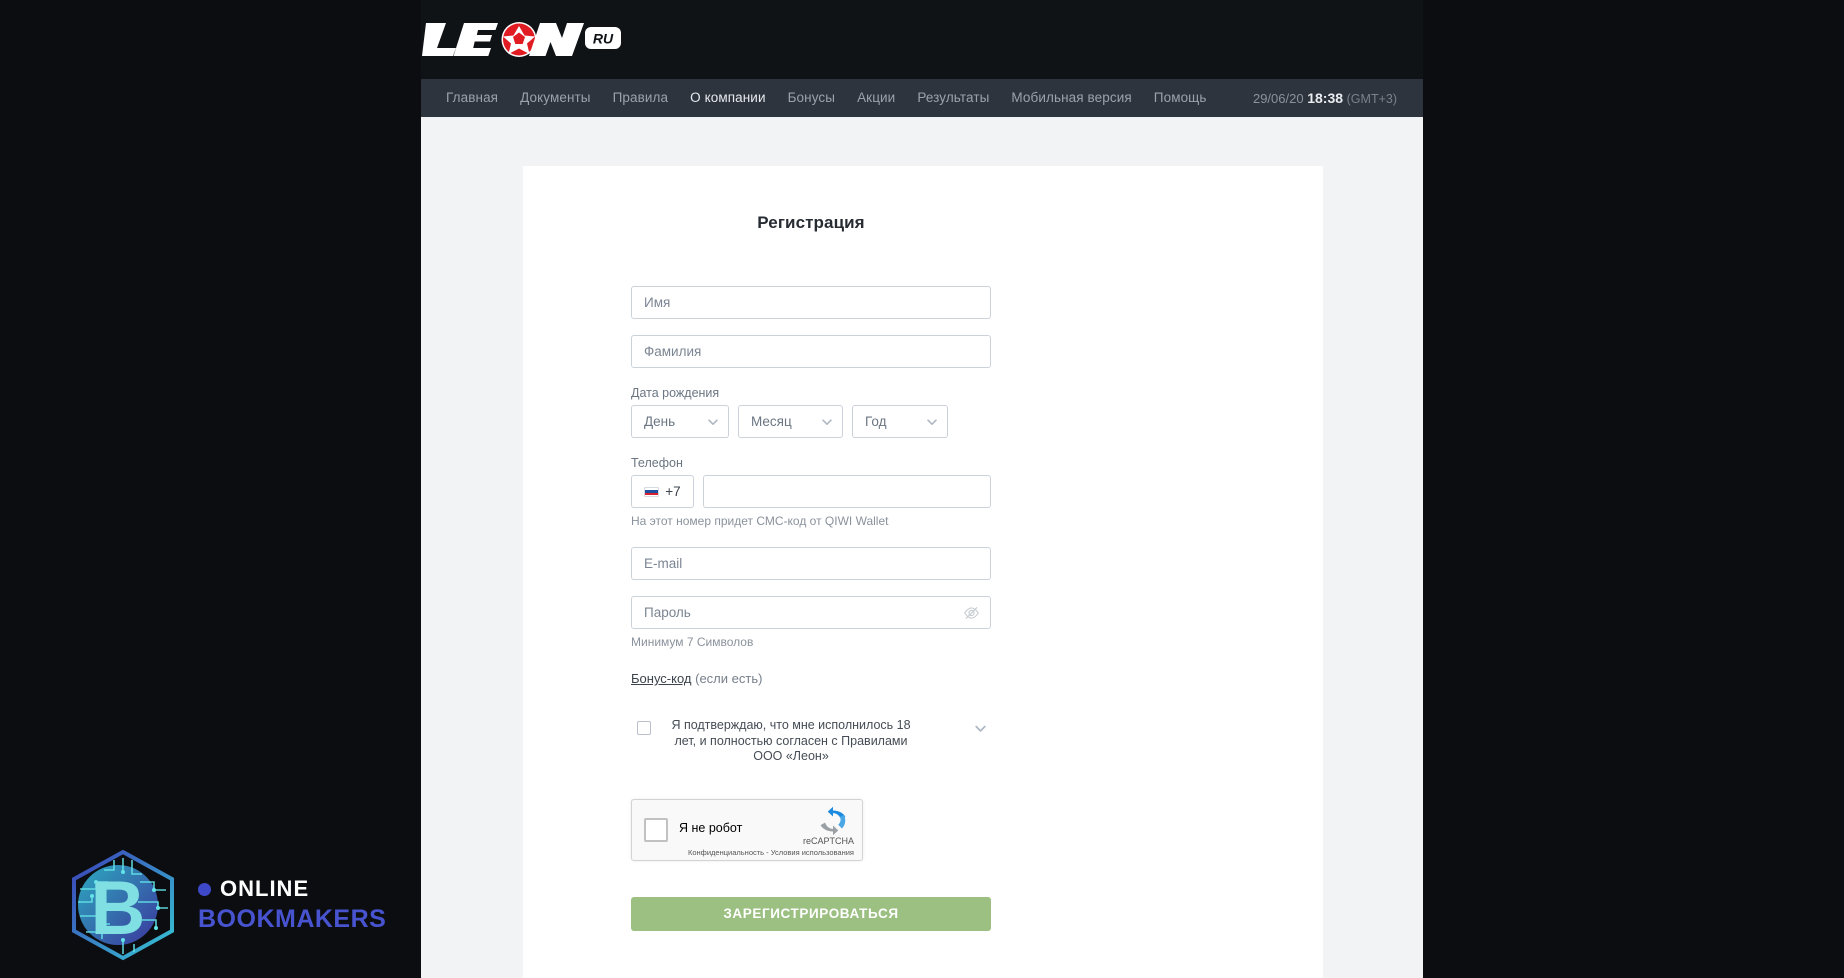 The width and height of the screenshot is (1844, 978). I want to click on month-select: Месяц, so click(790, 421).